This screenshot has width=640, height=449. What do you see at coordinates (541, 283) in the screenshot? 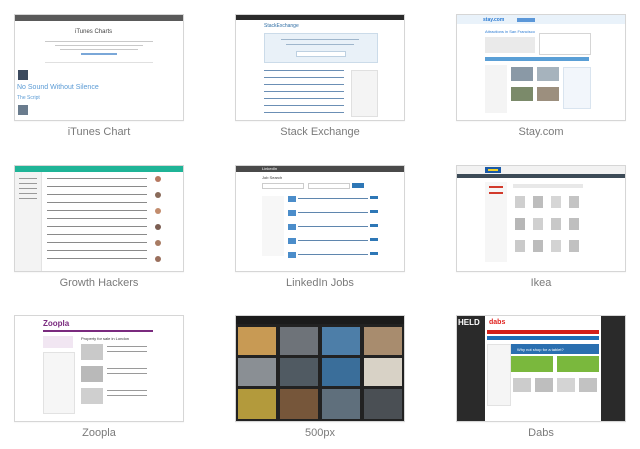
I see `caption-ikea: Ikea` at bounding box center [541, 283].